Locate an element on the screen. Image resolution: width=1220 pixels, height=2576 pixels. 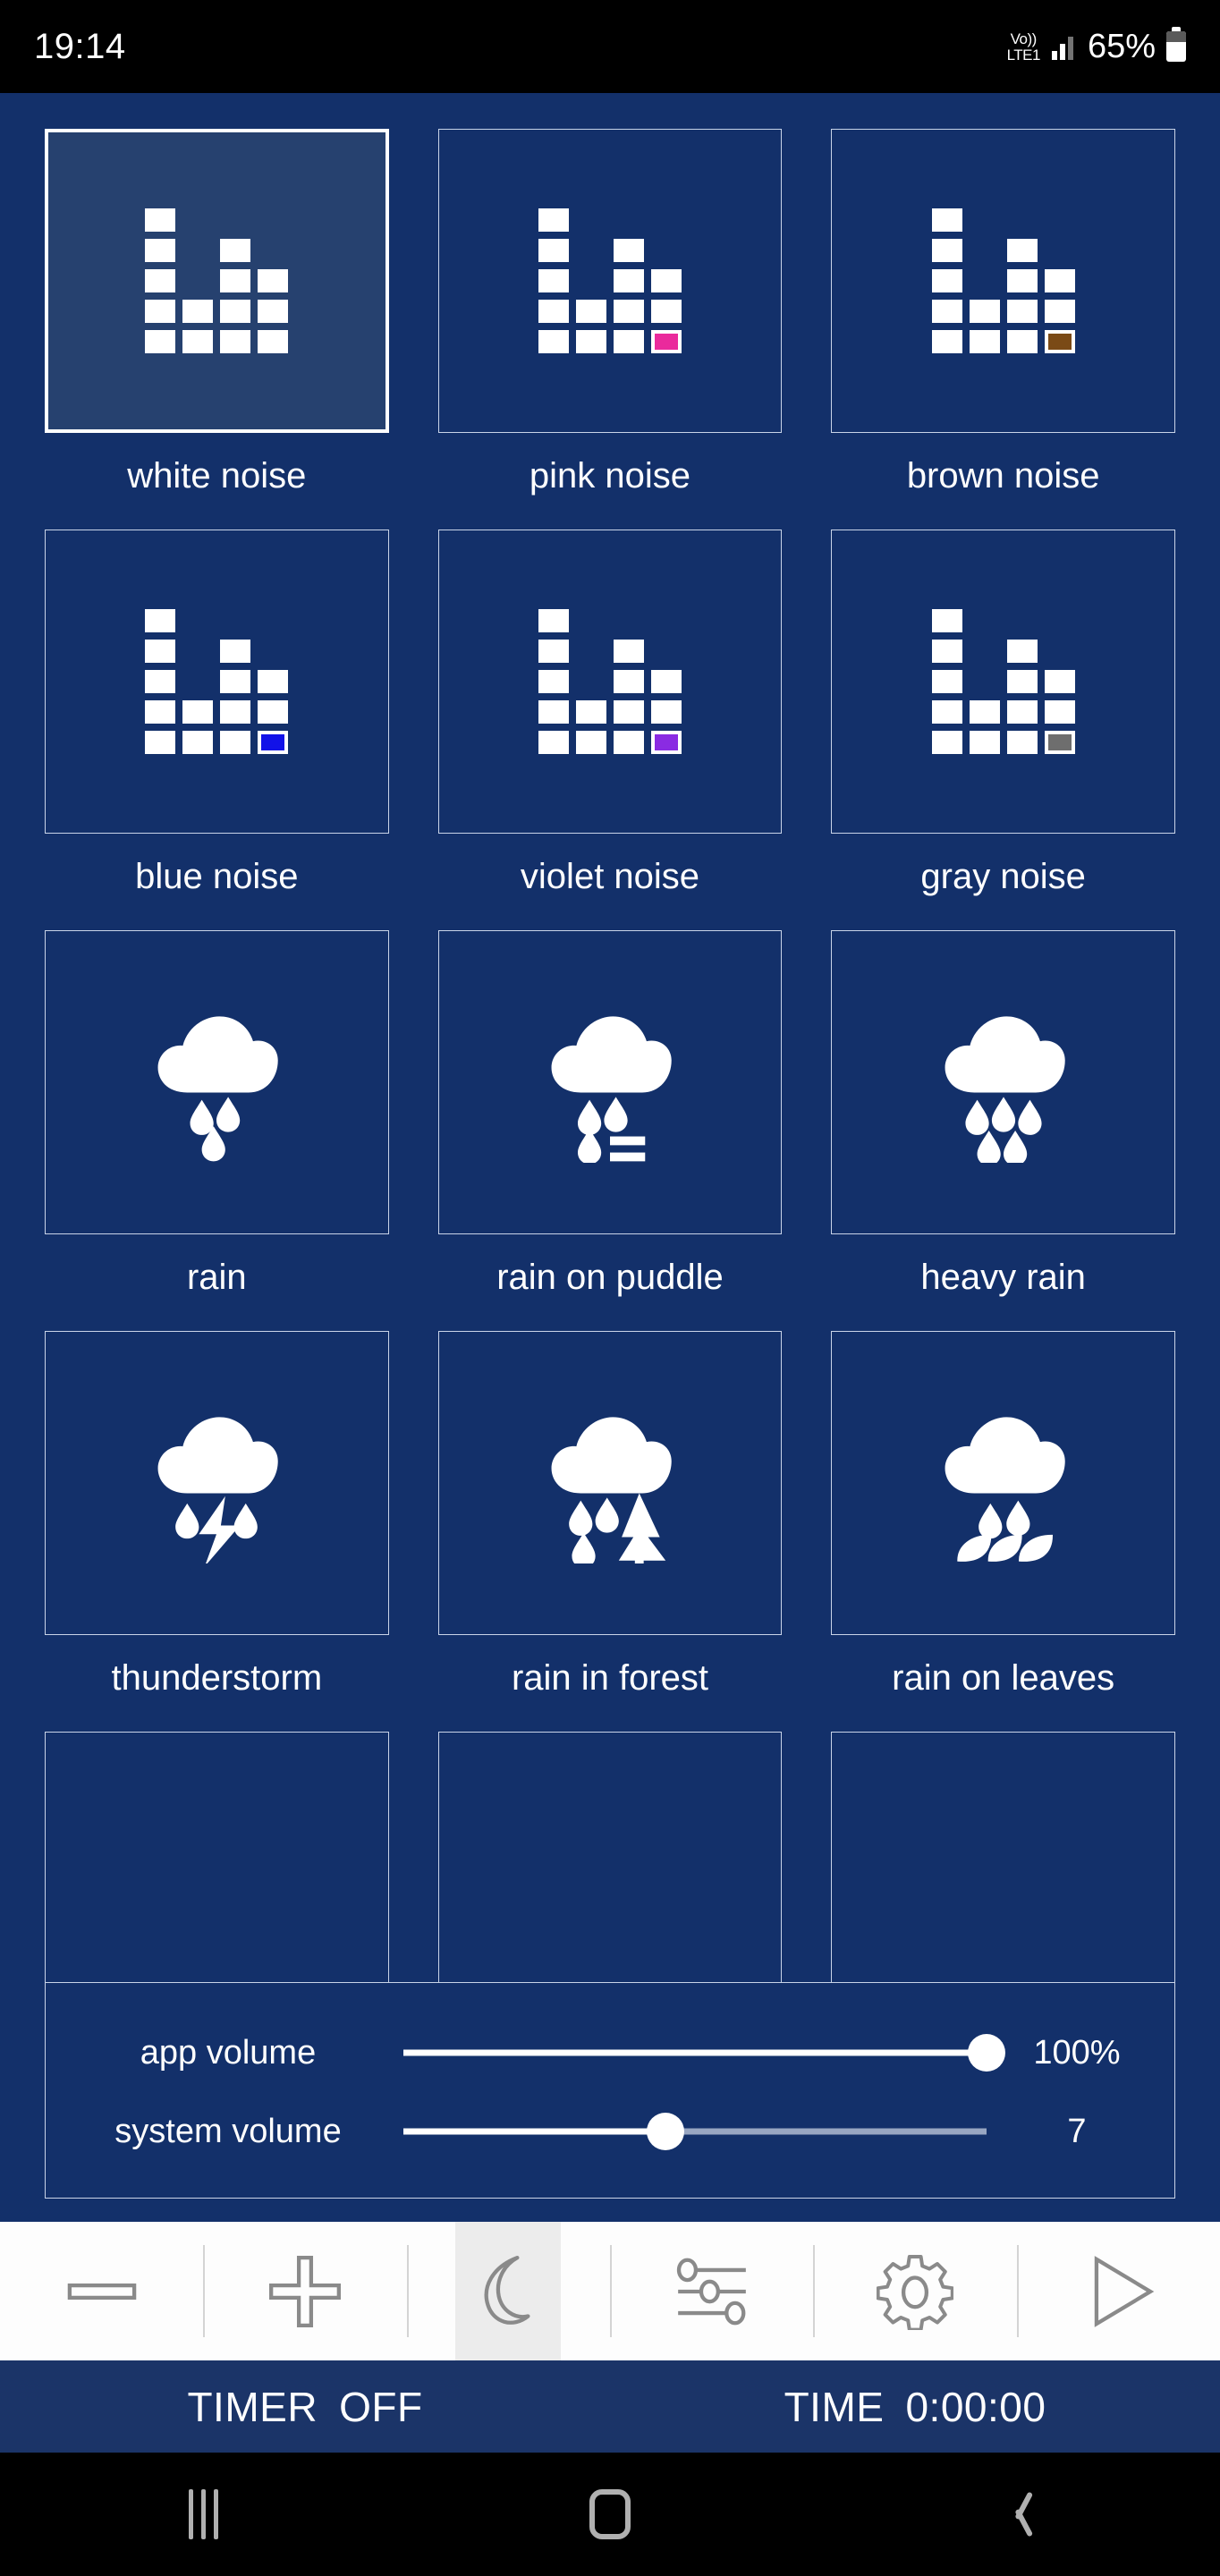
play-icon is located at coordinates (1125, 2291).